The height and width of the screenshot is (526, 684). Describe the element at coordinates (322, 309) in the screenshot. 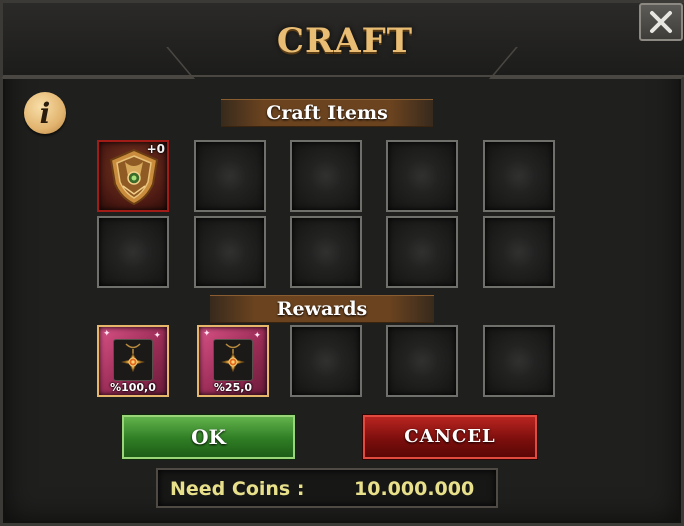

I see `rewards-heading: Rewards` at that location.